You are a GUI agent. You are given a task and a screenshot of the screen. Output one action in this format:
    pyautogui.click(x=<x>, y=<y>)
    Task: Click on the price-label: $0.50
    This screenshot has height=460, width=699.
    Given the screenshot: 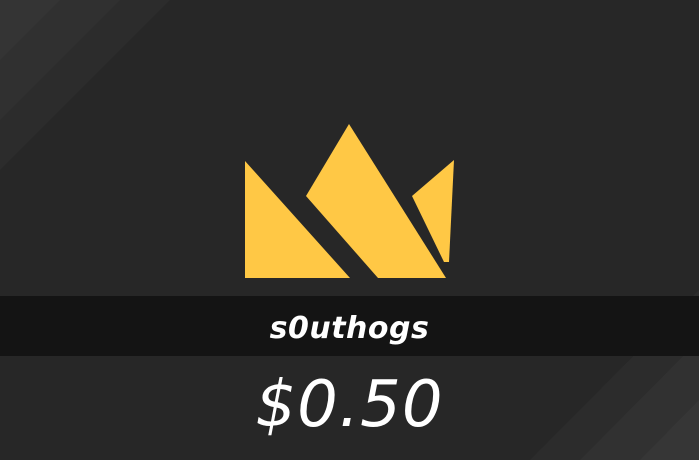 What is the action you would take?
    pyautogui.click(x=349, y=405)
    